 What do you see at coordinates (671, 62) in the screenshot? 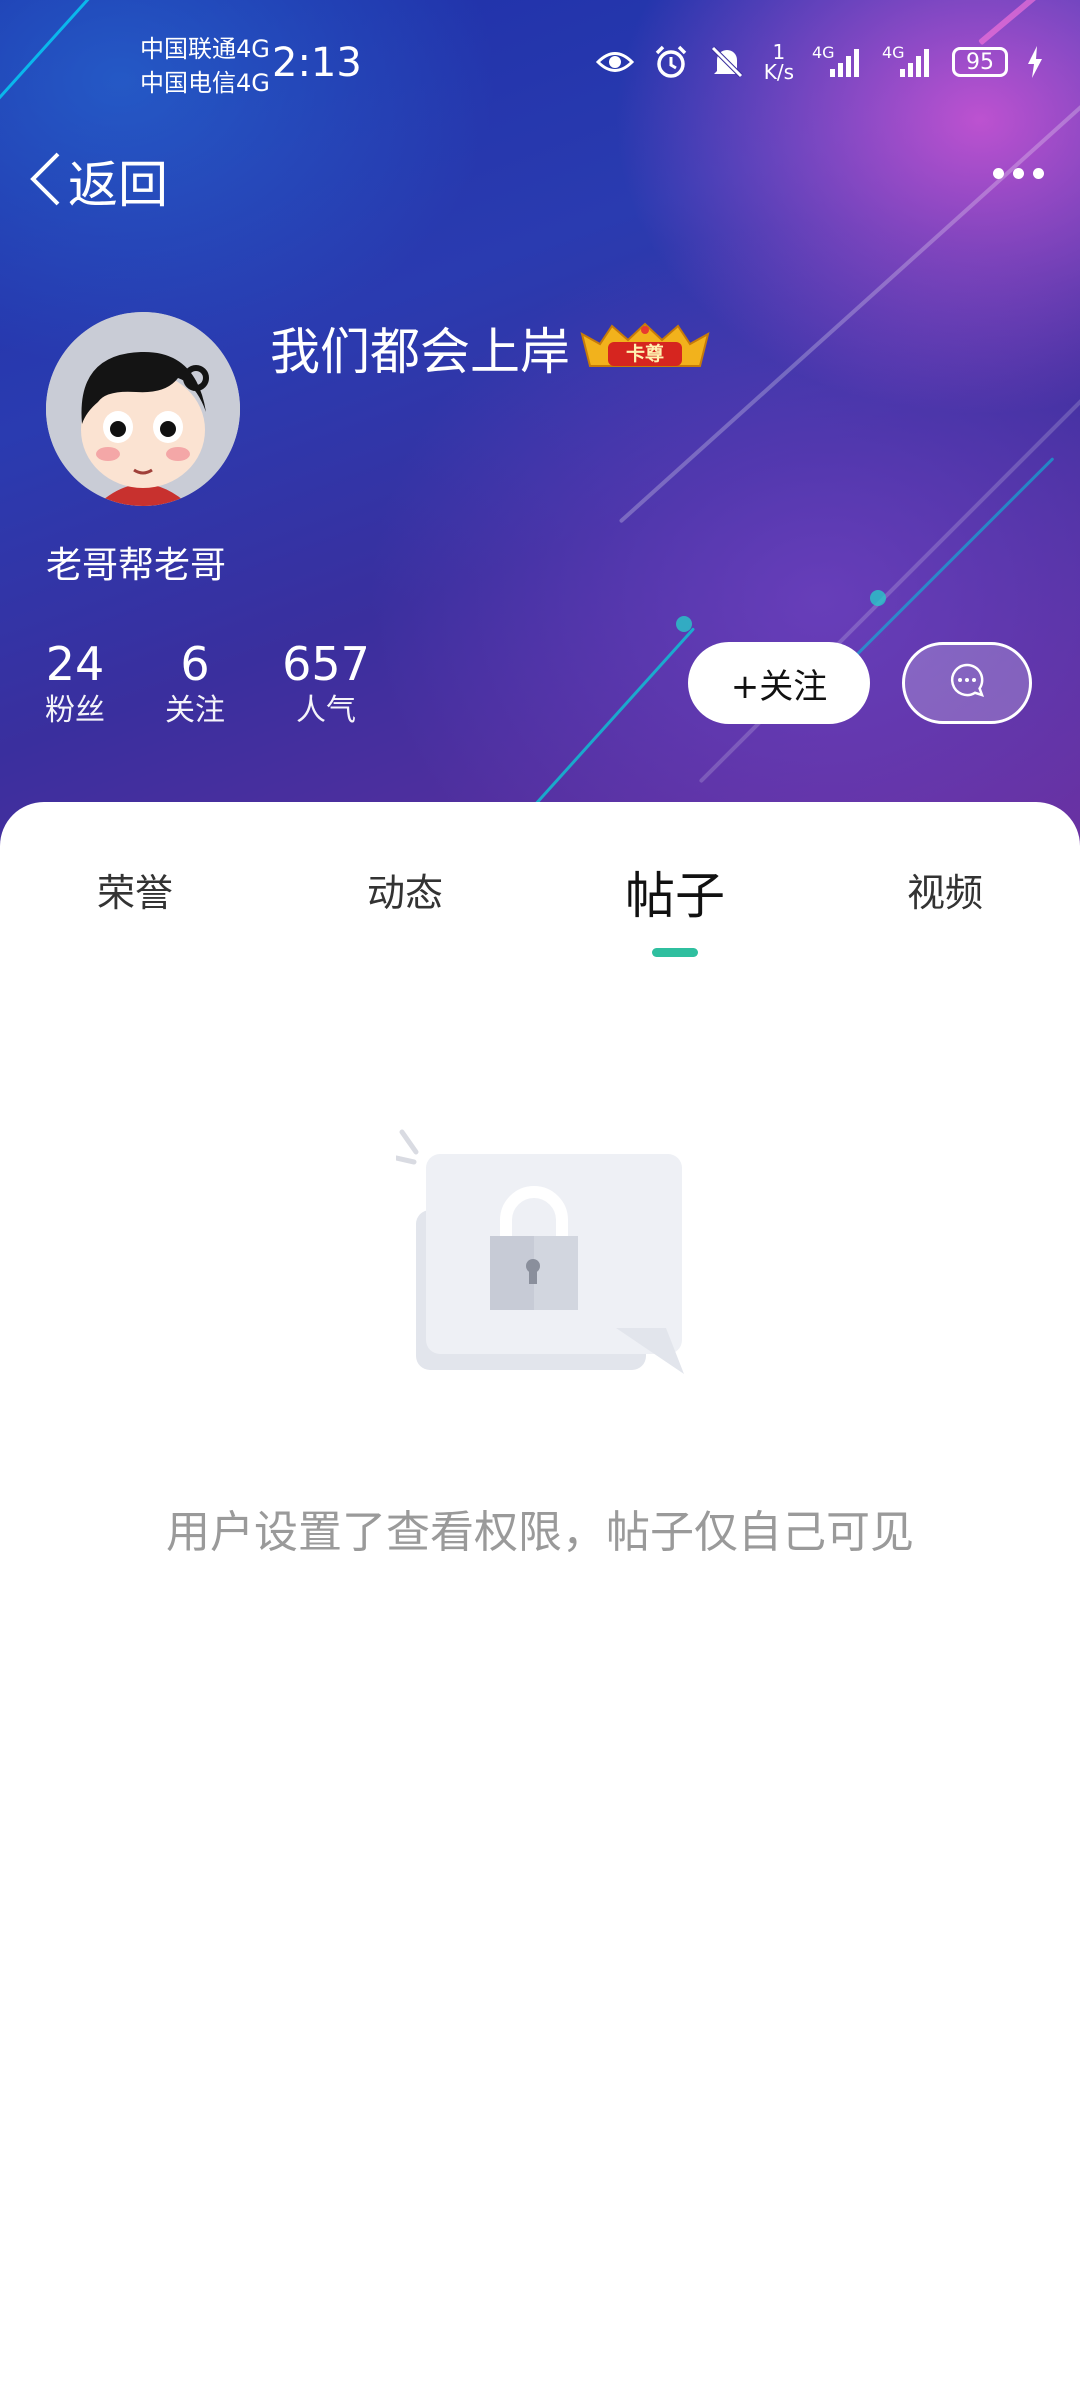
I see `alarm-icon` at bounding box center [671, 62].